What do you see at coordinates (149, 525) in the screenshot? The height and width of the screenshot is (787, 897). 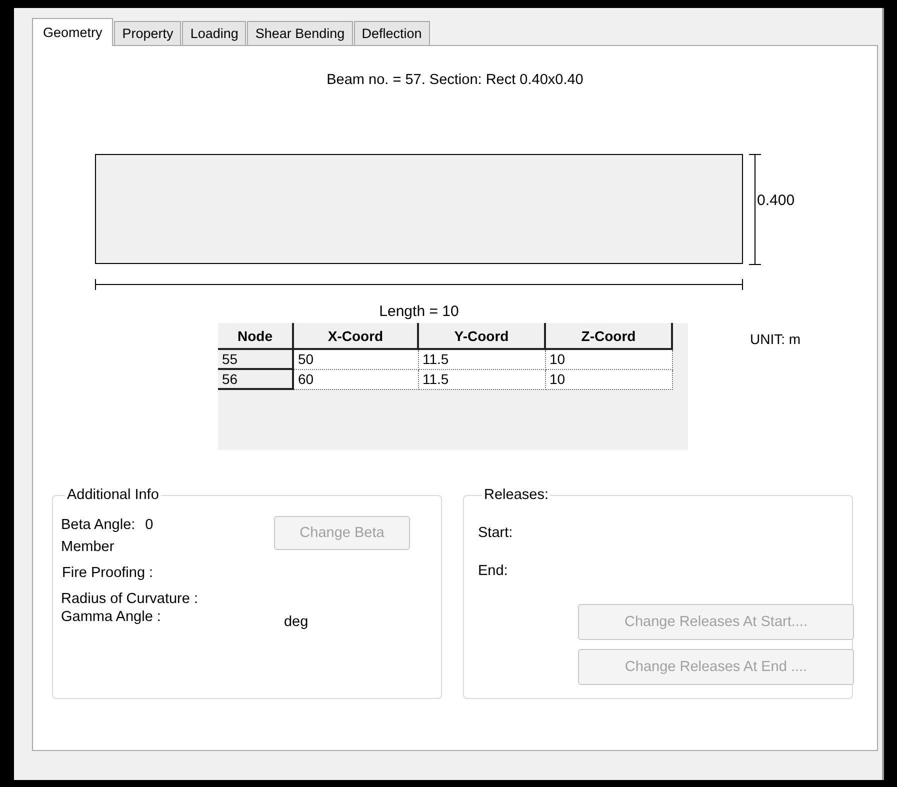 I see `beta-angle-value: 0` at bounding box center [149, 525].